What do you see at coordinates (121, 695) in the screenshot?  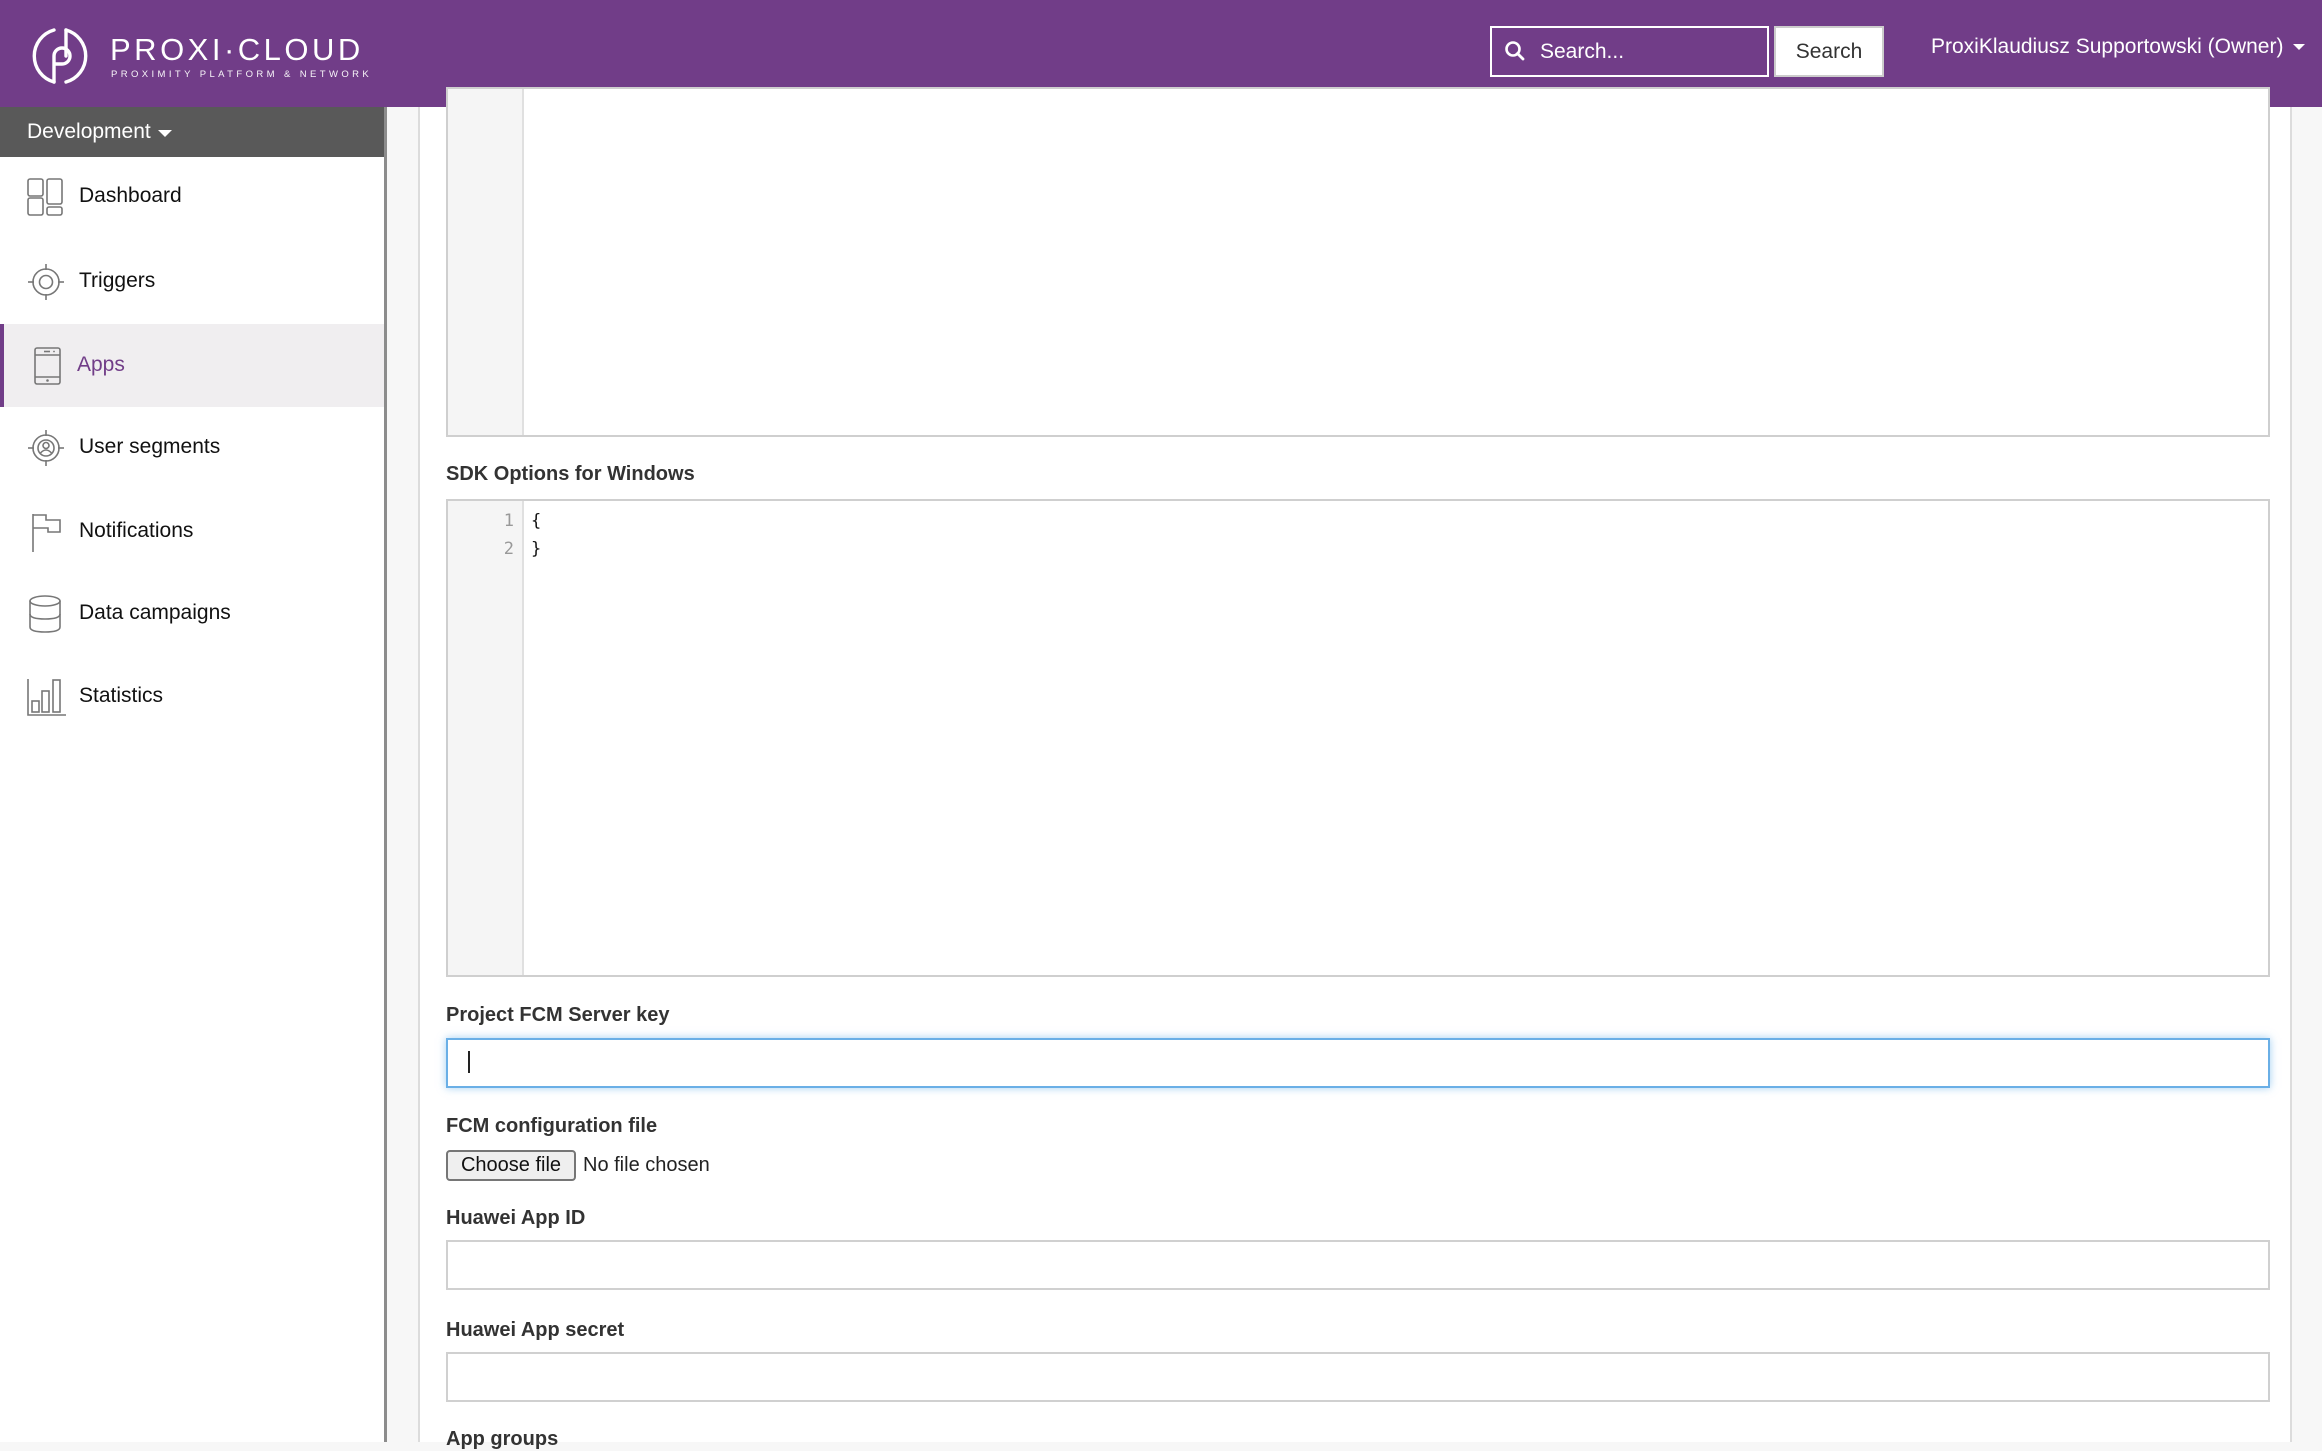 I see `sidebar-item-label: Statistics` at bounding box center [121, 695].